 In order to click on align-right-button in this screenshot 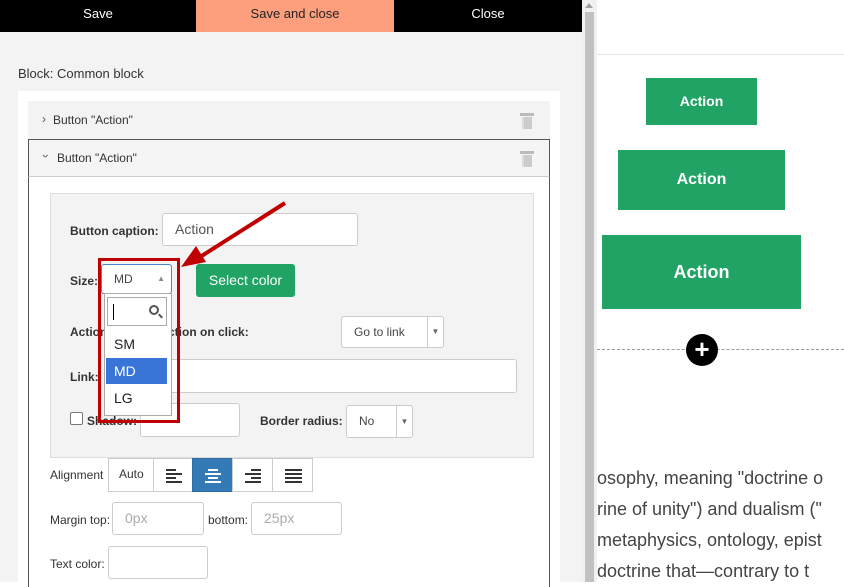, I will do `click(252, 475)`.